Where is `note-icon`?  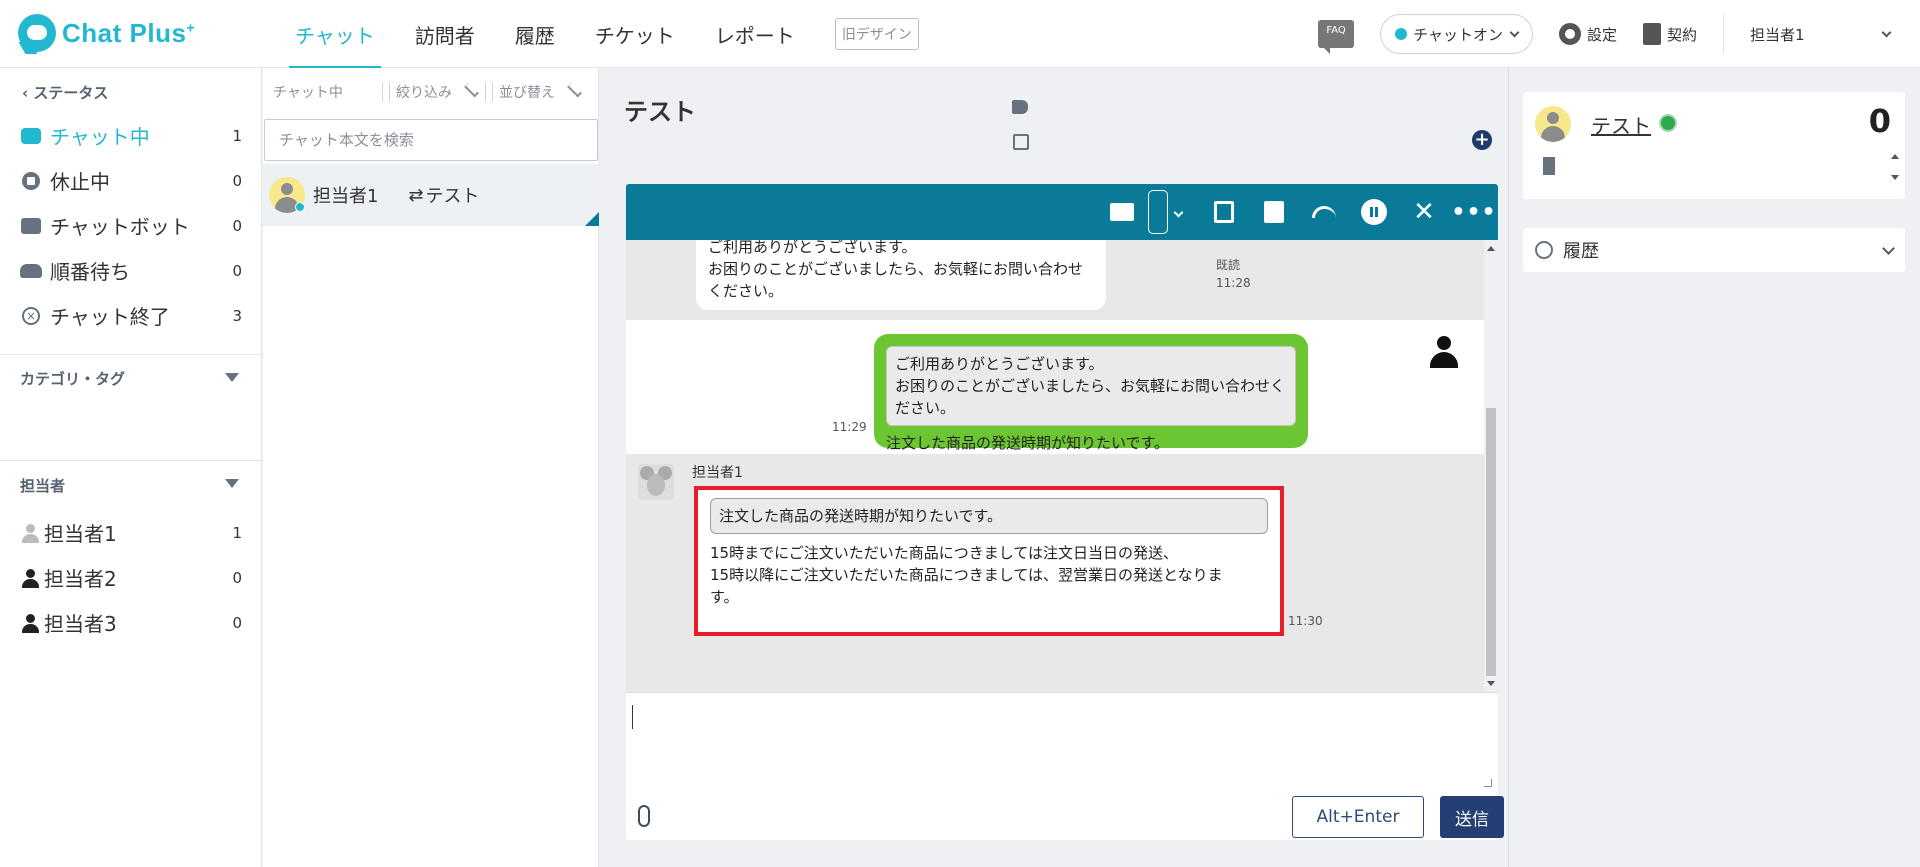
note-icon is located at coordinates (1021, 142).